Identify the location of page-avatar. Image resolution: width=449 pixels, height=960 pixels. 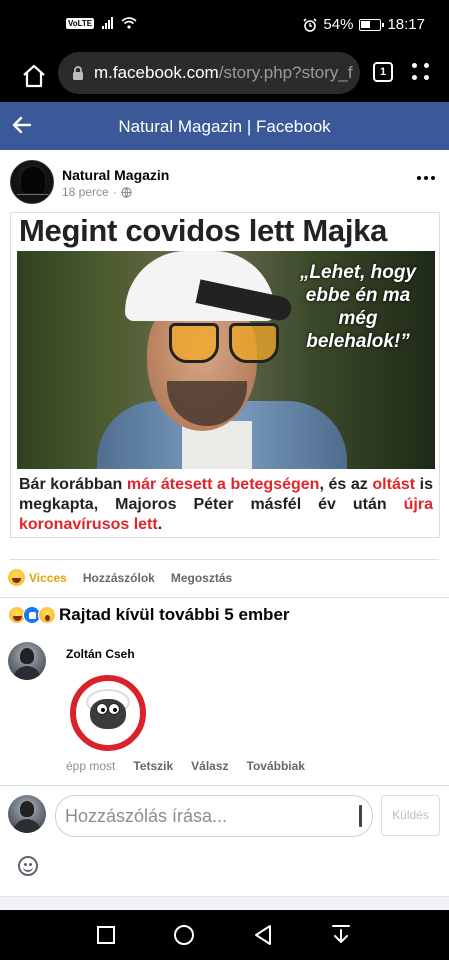
(32, 182).